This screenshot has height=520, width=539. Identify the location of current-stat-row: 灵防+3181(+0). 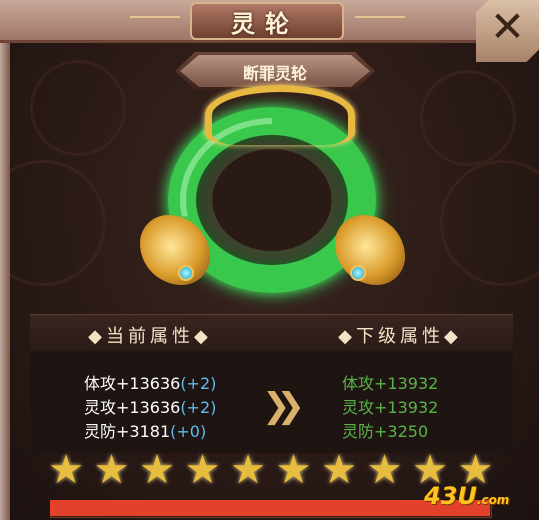
(145, 430).